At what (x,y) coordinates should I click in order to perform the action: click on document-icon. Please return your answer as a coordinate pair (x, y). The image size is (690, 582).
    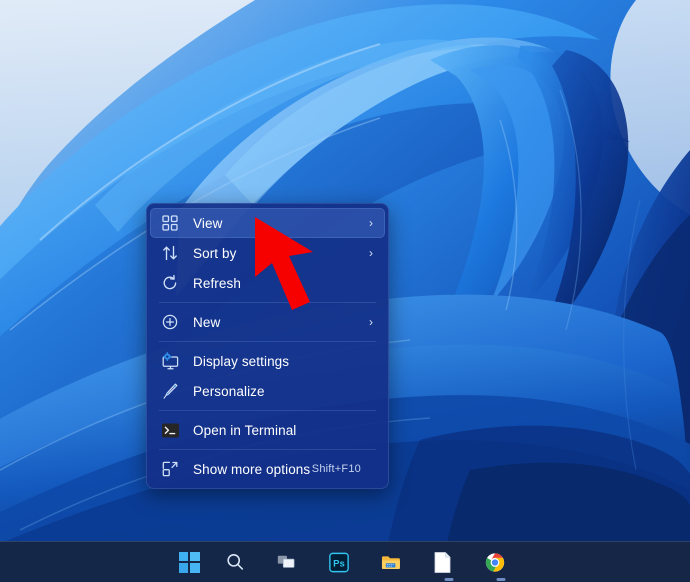
    Looking at the image, I should click on (443, 562).